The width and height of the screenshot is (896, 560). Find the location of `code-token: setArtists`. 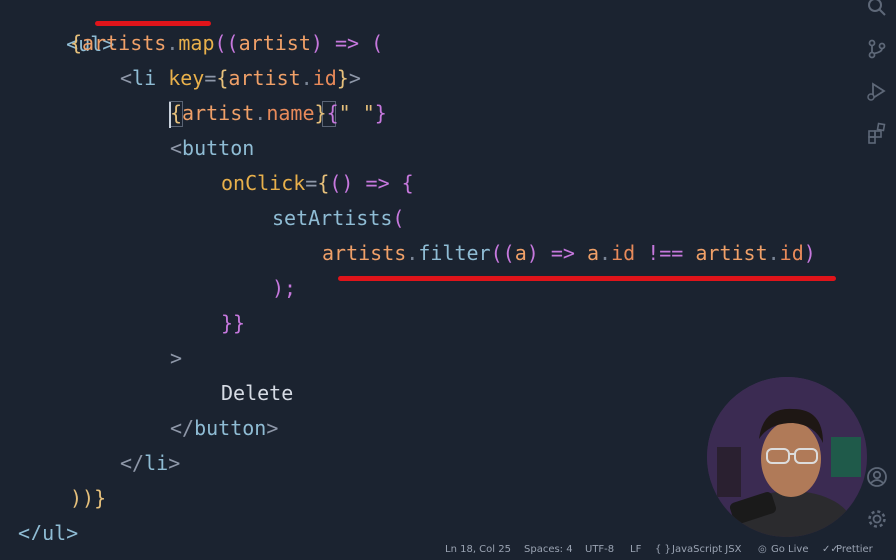

code-token: setArtists is located at coordinates (332, 218).